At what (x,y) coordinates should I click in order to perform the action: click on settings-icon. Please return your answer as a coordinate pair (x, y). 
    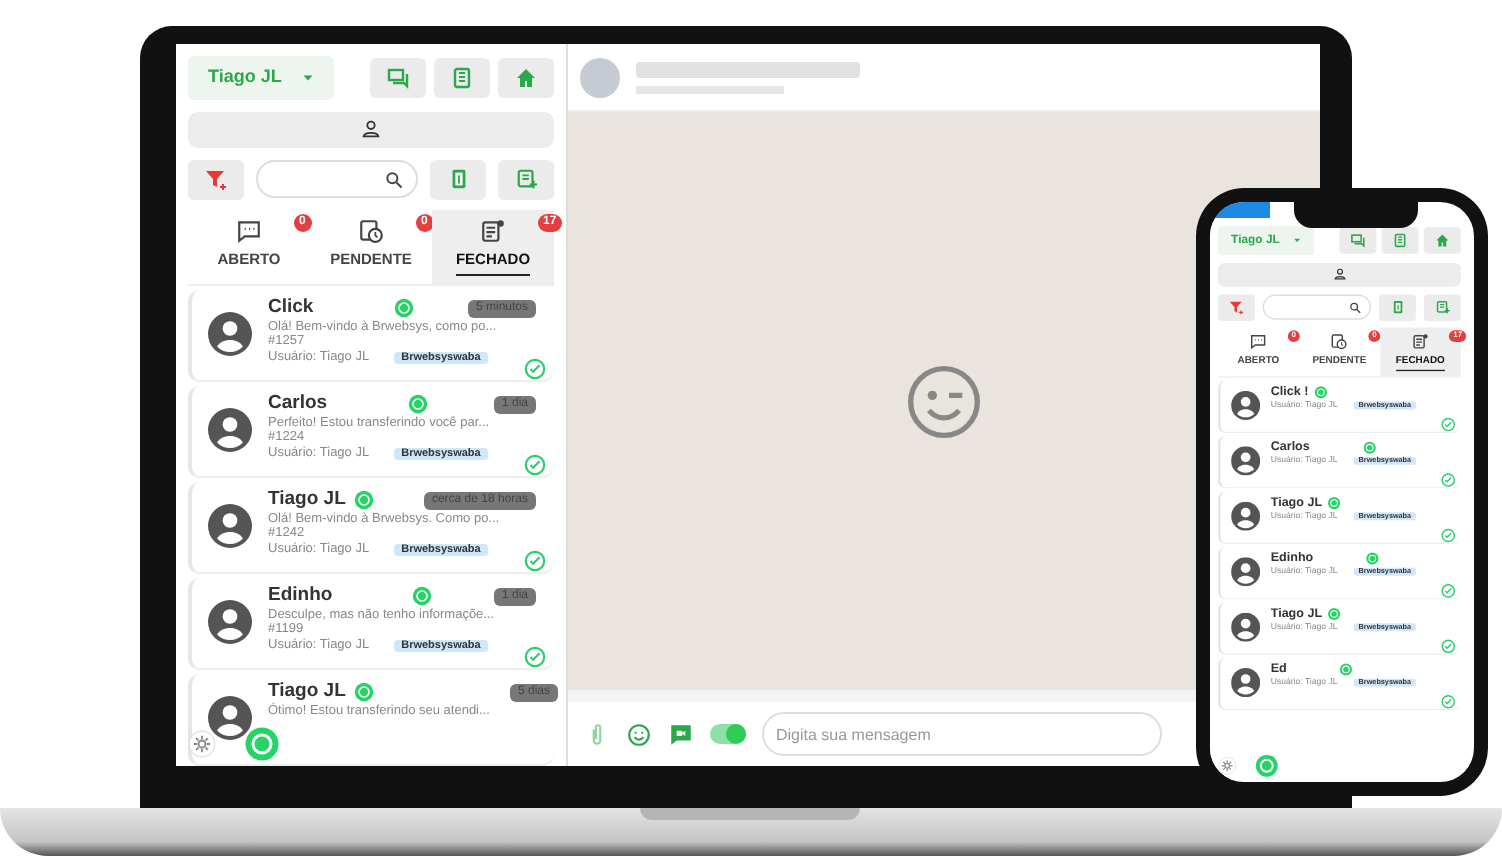
    Looking at the image, I should click on (1227, 766).